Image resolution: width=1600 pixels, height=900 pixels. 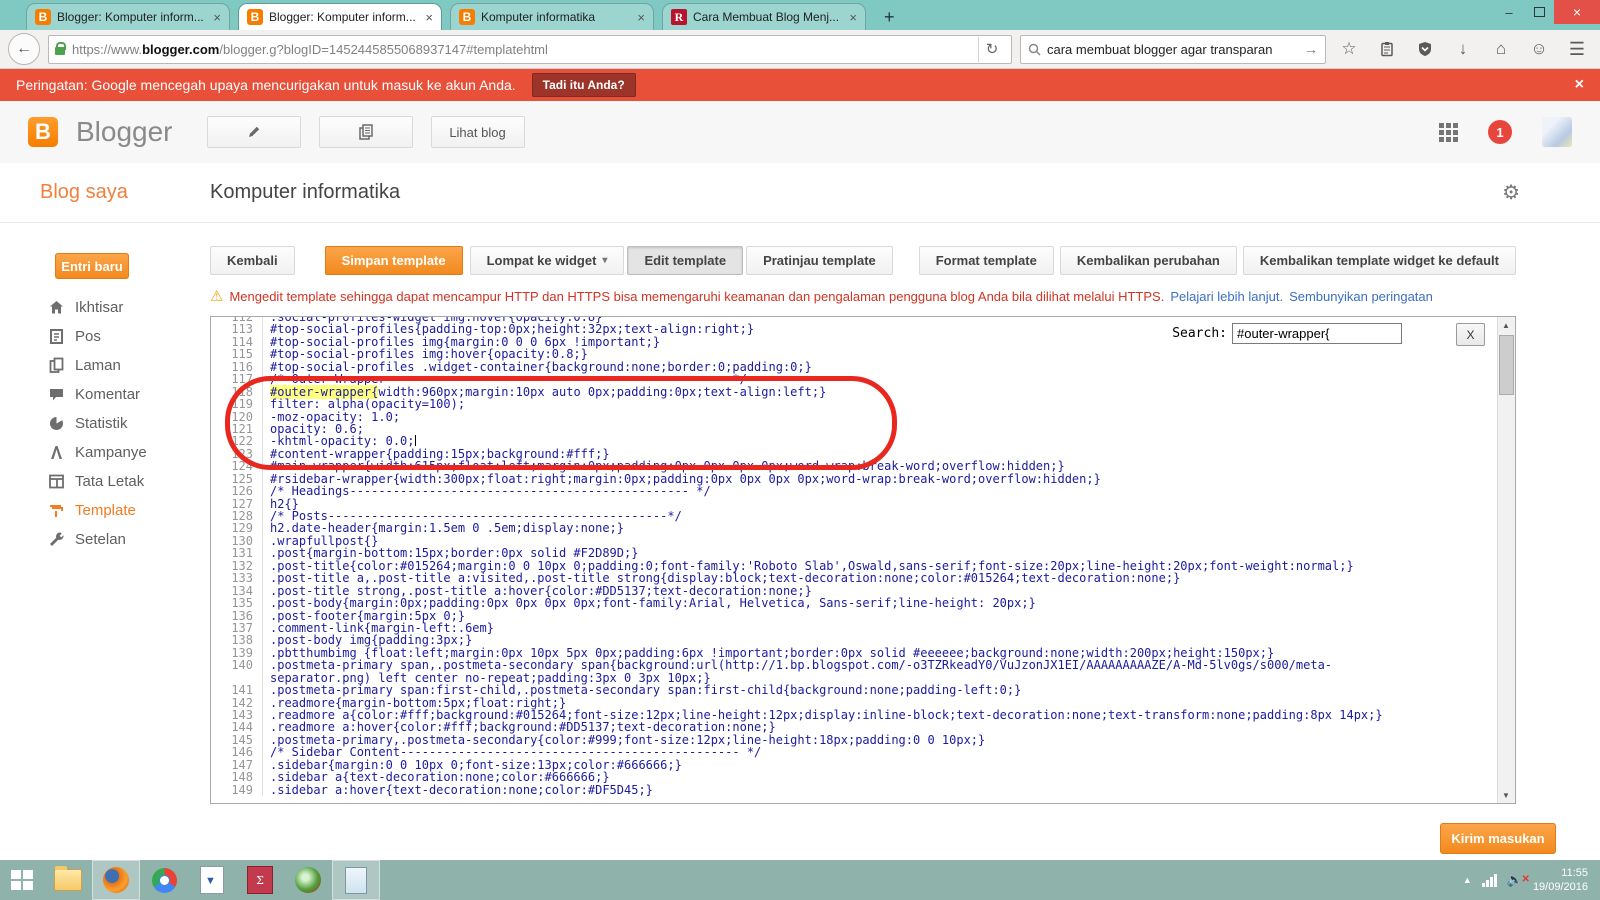 I want to click on jump-to-widget-button: Lompat ke widget ▾, so click(x=547, y=260).